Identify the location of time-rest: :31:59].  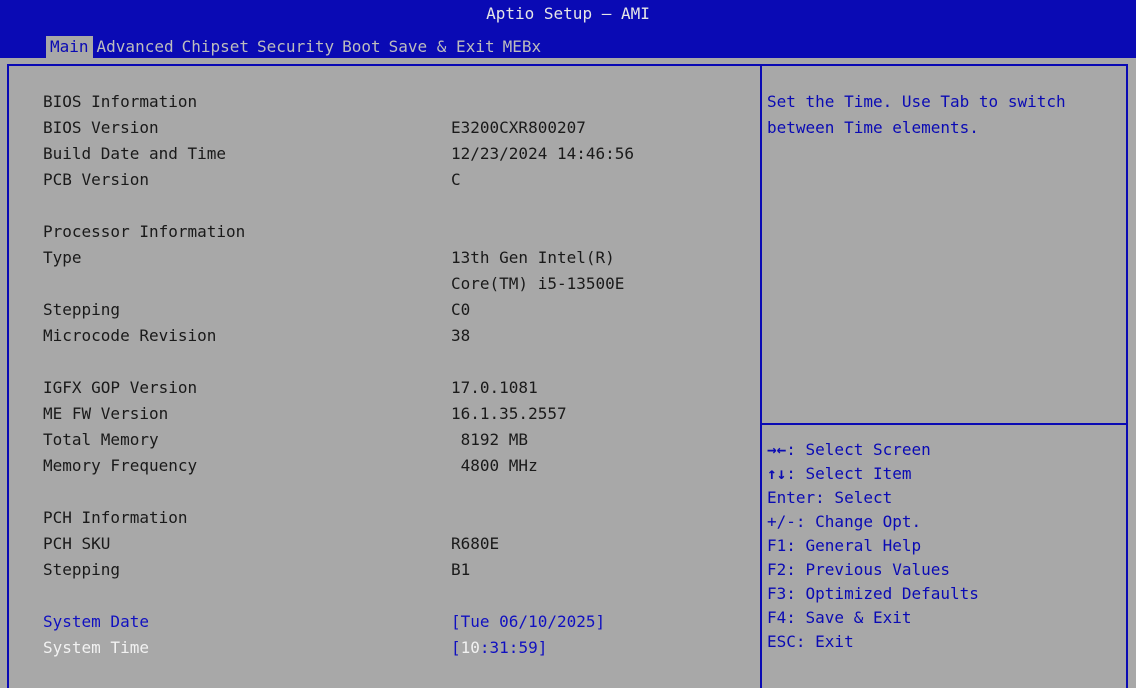
(513, 647).